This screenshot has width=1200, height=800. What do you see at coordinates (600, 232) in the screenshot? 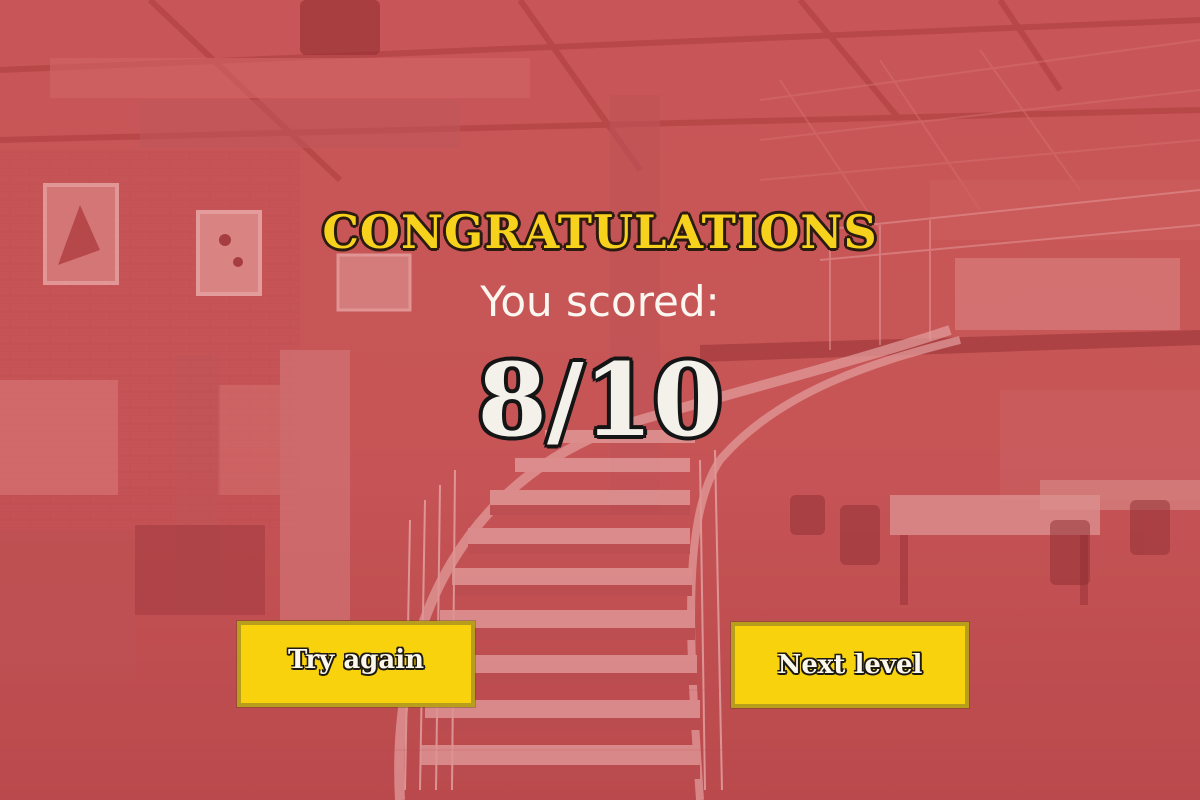
I see `congratulations-heading: CONGRATULATIONS` at bounding box center [600, 232].